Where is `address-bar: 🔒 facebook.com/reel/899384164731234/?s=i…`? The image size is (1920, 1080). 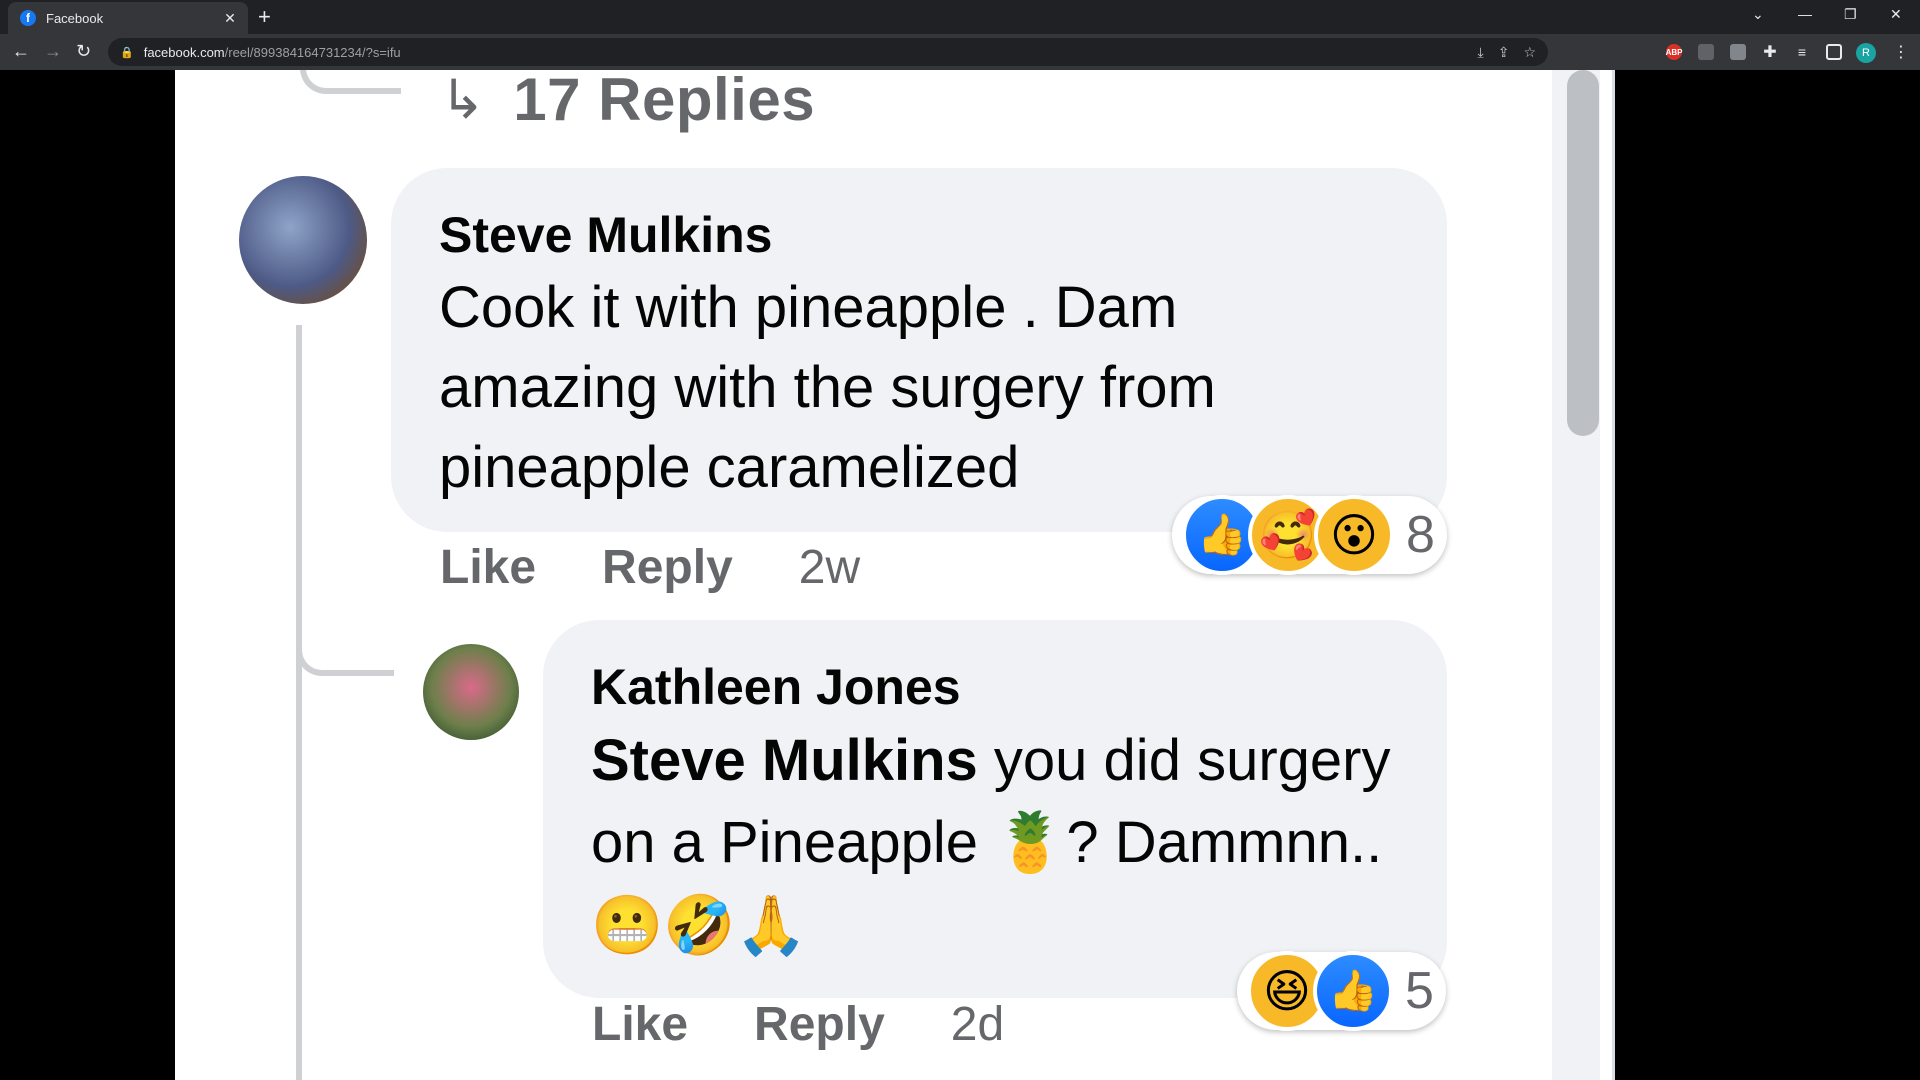 address-bar: 🔒 facebook.com/reel/899384164731234/?s=i… is located at coordinates (828, 52).